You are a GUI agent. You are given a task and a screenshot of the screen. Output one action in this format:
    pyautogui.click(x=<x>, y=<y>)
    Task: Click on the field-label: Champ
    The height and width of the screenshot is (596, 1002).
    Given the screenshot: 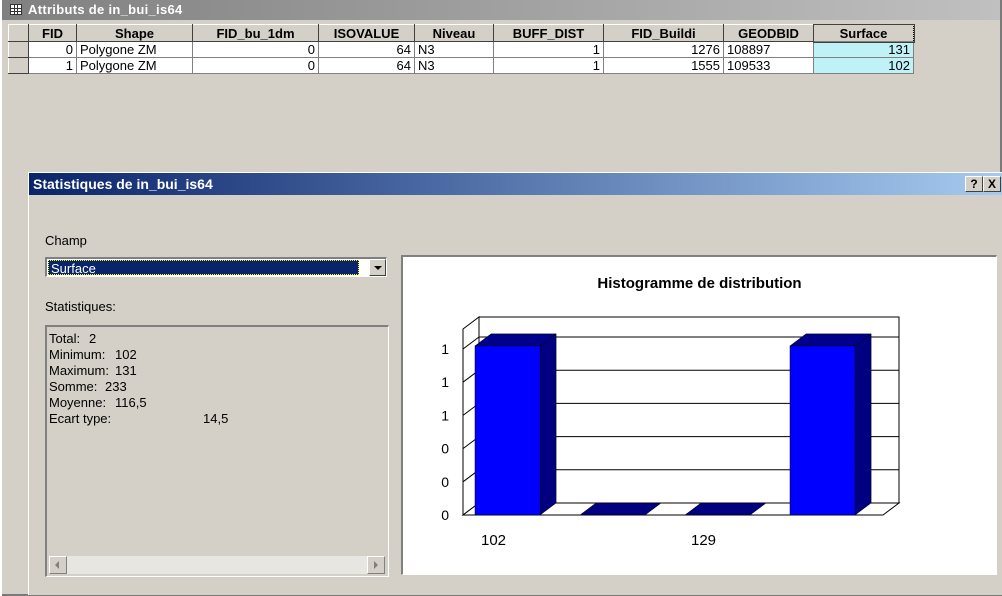 What is the action you would take?
    pyautogui.click(x=66, y=240)
    